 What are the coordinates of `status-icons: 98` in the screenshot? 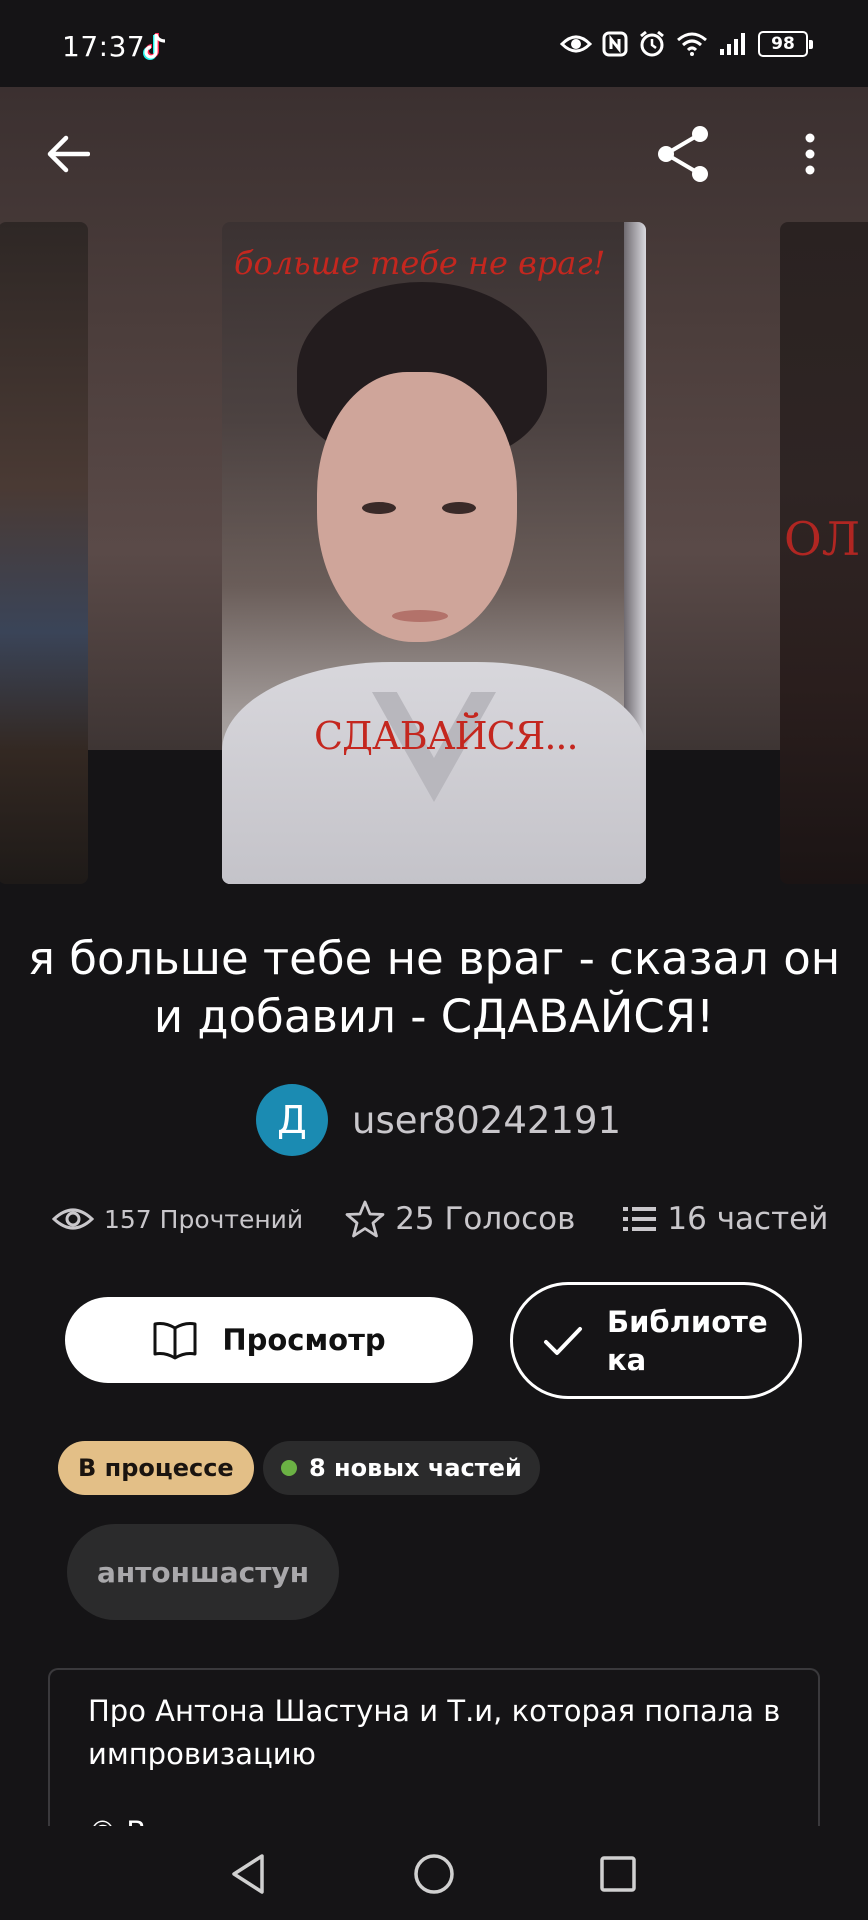 It's located at (686, 44).